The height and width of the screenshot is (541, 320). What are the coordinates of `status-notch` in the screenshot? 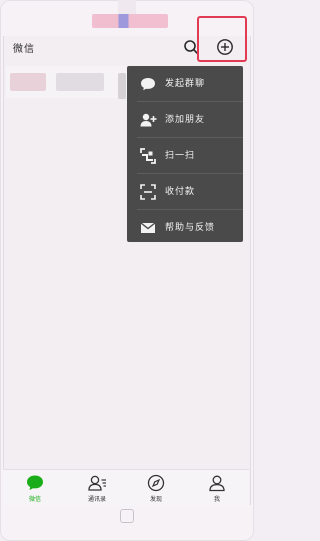 It's located at (127, 7).